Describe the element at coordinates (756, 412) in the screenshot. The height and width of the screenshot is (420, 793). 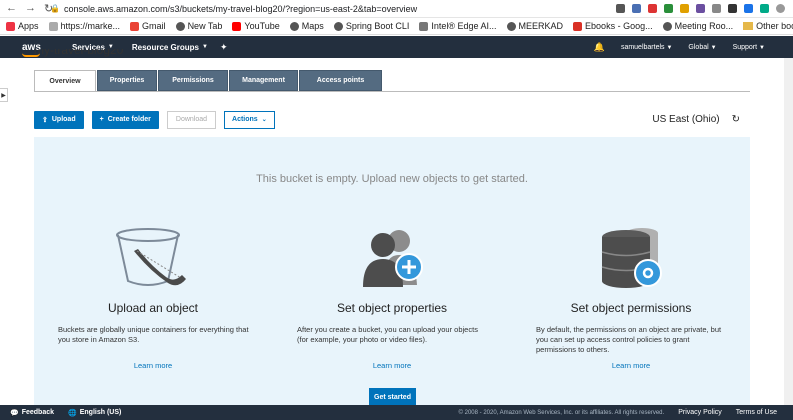
I see `terms-link: Terms of Use` at that location.